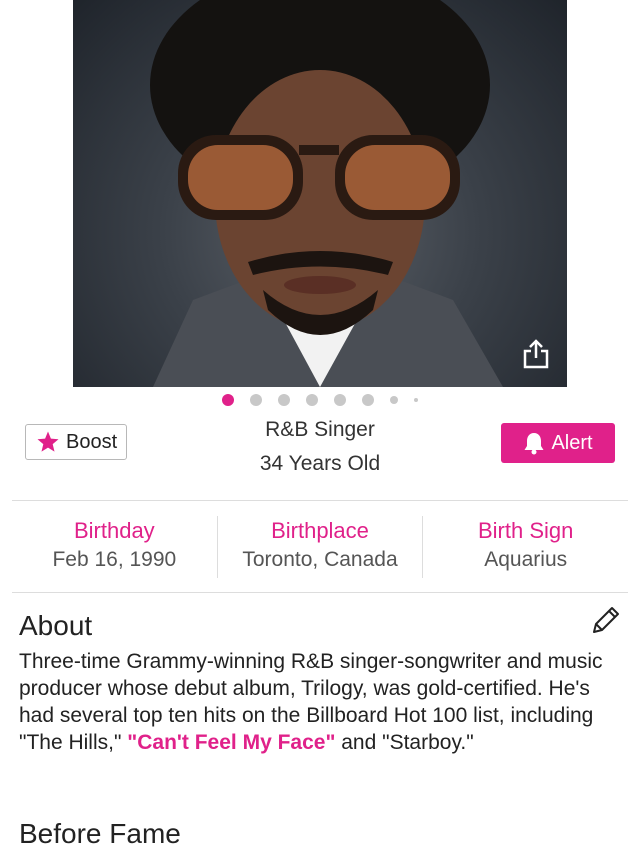  What do you see at coordinates (534, 444) in the screenshot?
I see `bell-icon` at bounding box center [534, 444].